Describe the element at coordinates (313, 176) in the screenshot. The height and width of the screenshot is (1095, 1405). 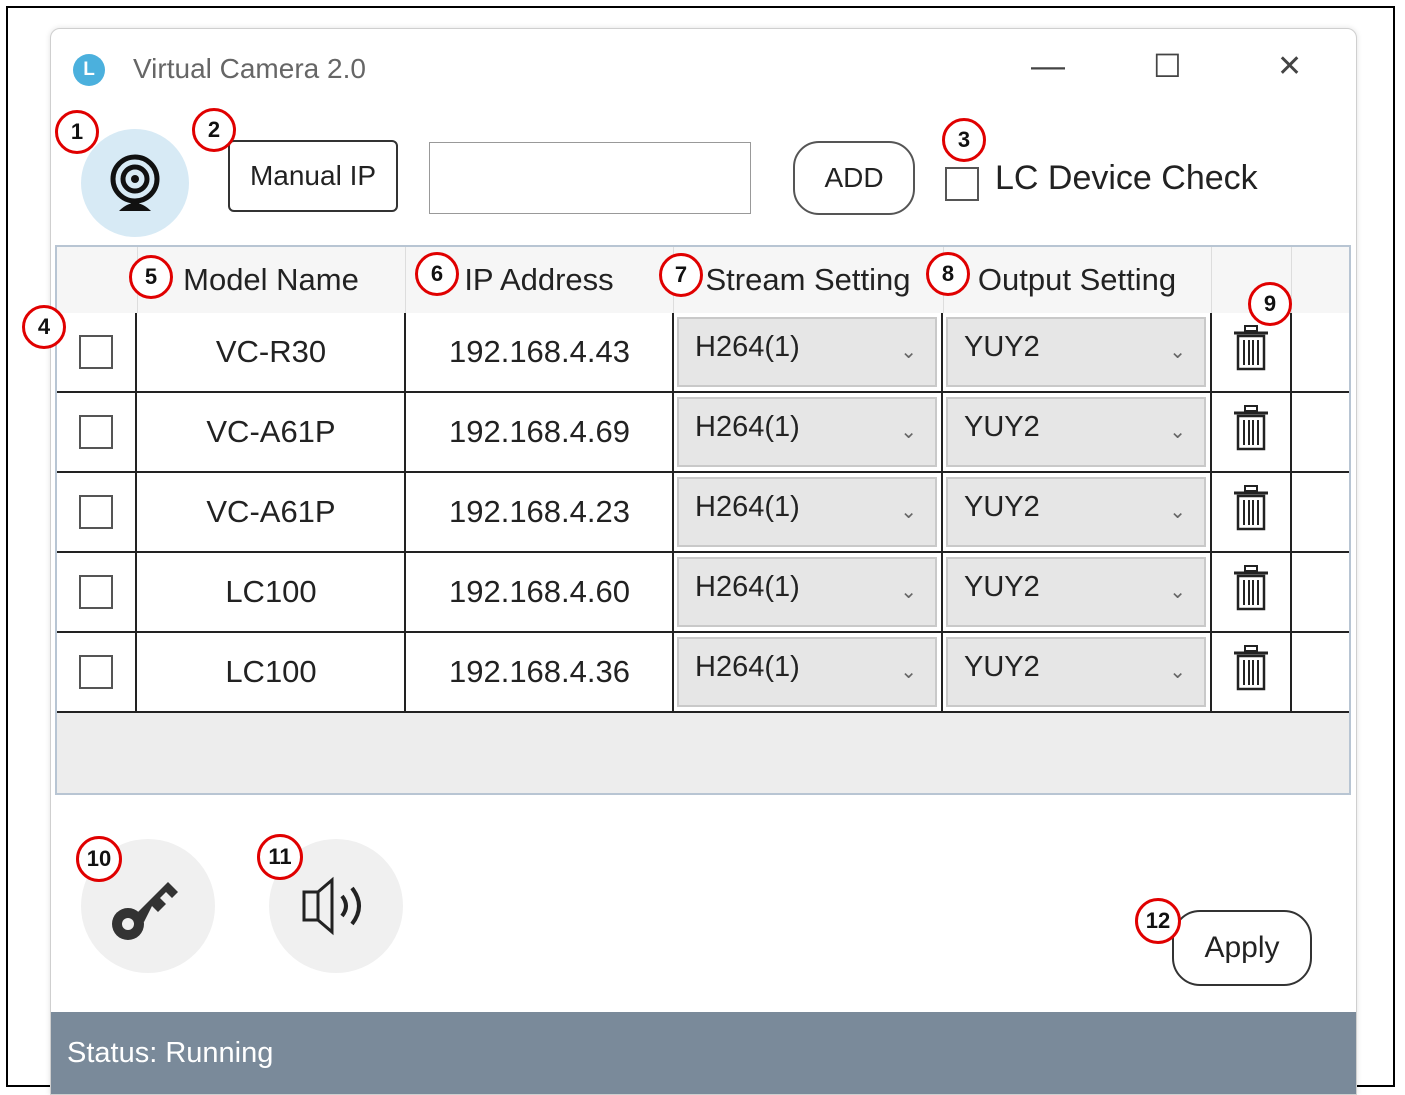
I see `manual-ip-button: Manual IP` at that location.